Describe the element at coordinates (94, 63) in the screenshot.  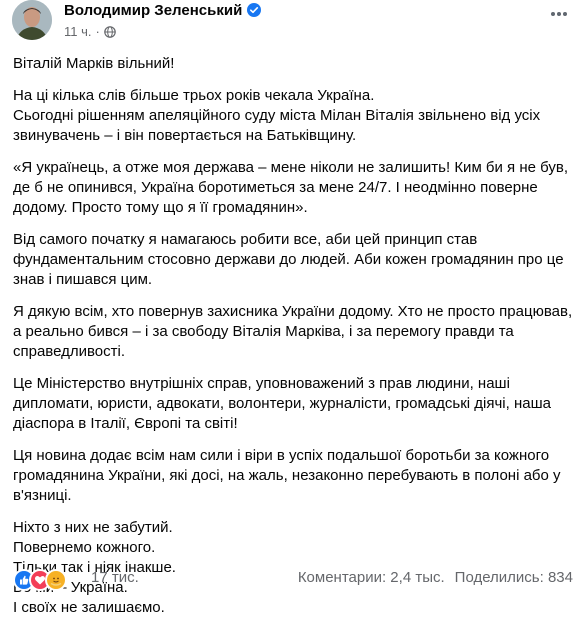
I see `post-text-line: Віталій Марків вільний!` at that location.